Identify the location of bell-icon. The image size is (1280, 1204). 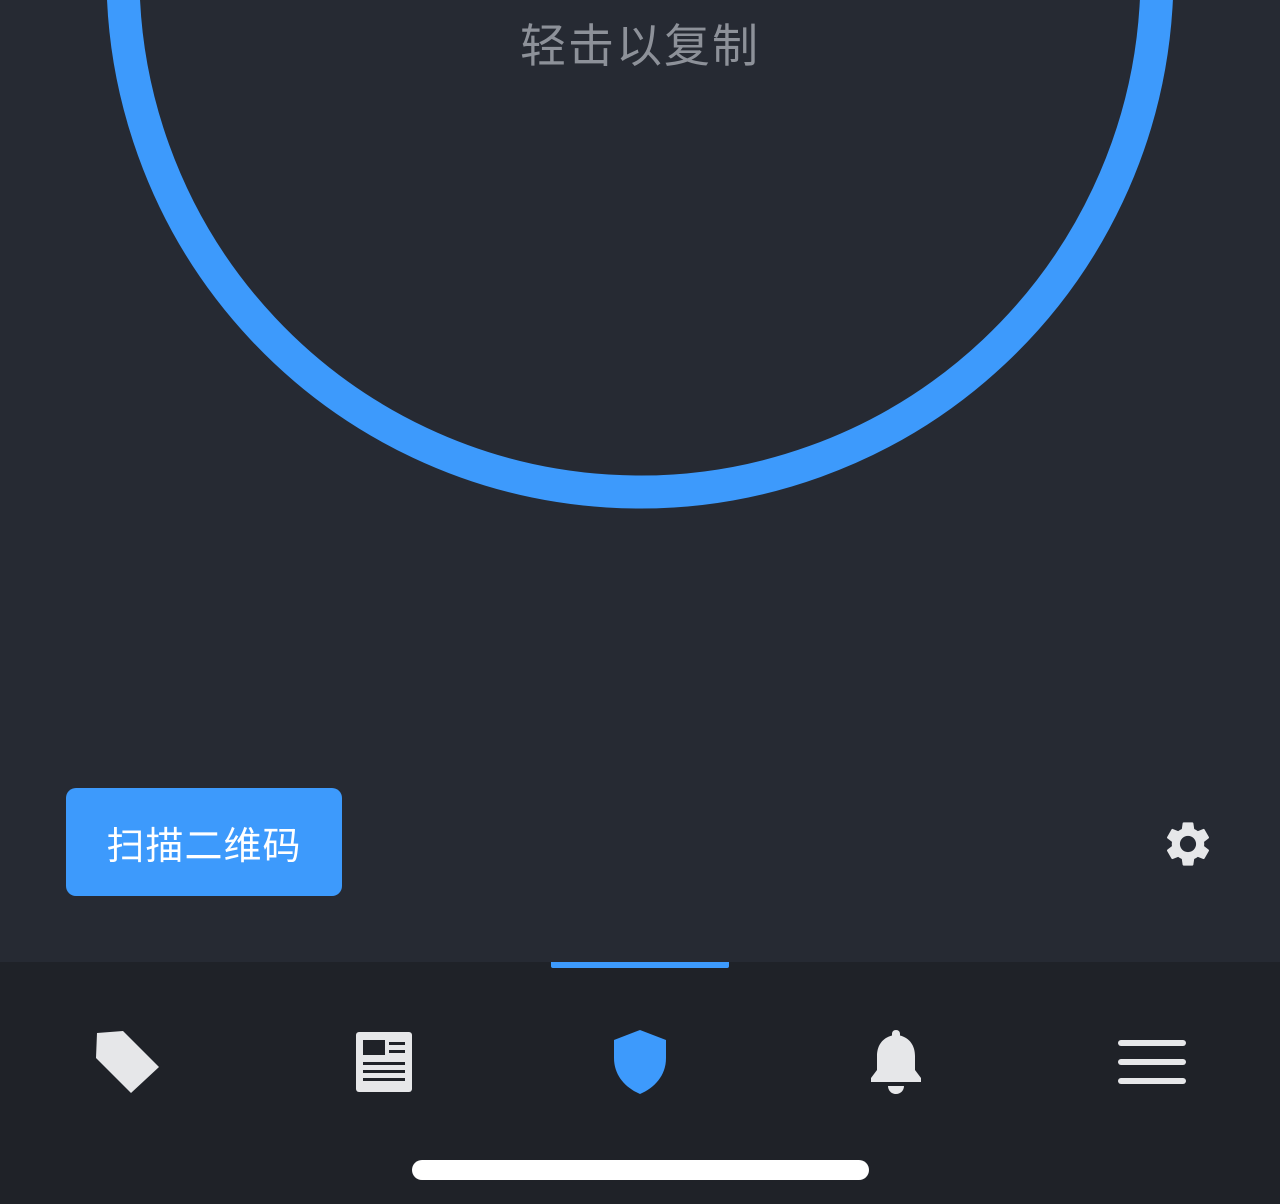
(896, 1062).